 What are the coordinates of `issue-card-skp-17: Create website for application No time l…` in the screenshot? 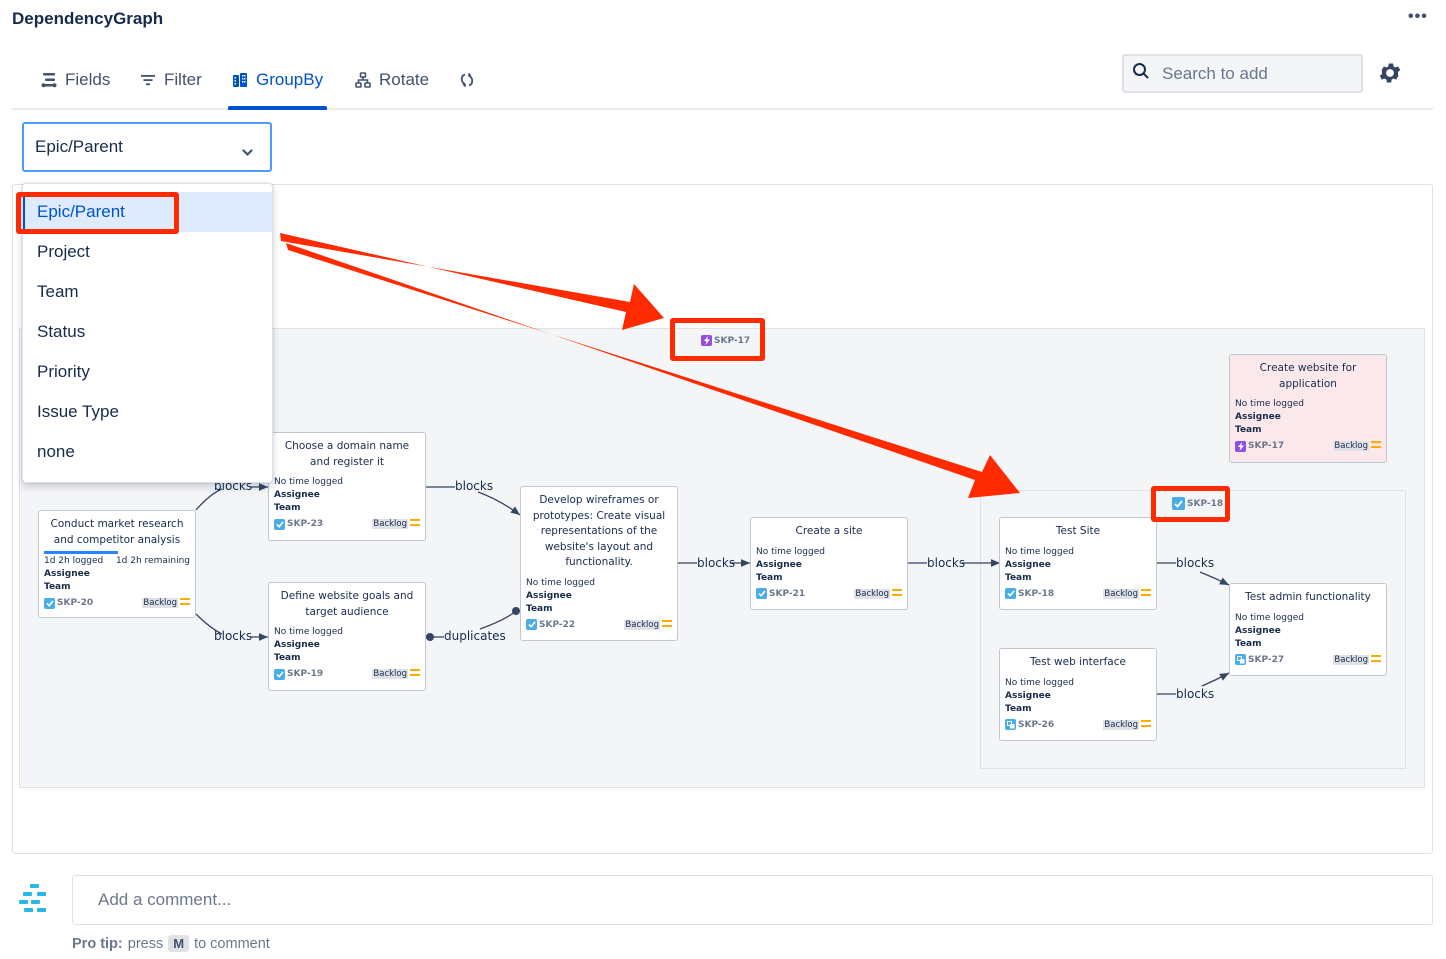 It's located at (1308, 408).